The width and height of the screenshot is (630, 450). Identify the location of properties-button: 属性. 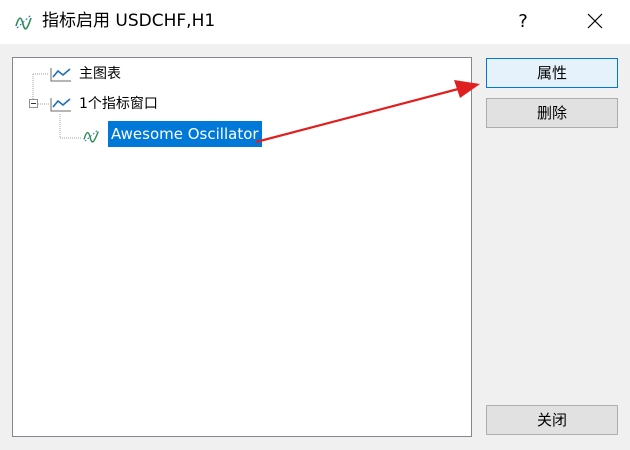
(552, 73).